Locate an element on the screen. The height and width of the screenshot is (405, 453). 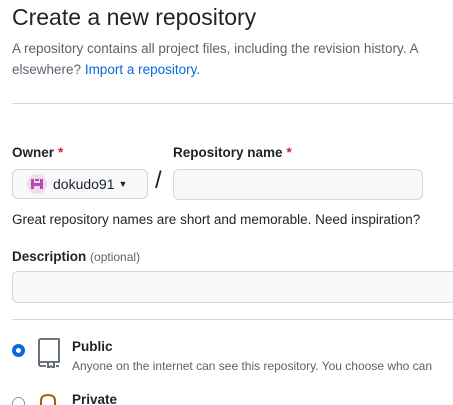
owner-name: dokudo91 is located at coordinates (84, 184).